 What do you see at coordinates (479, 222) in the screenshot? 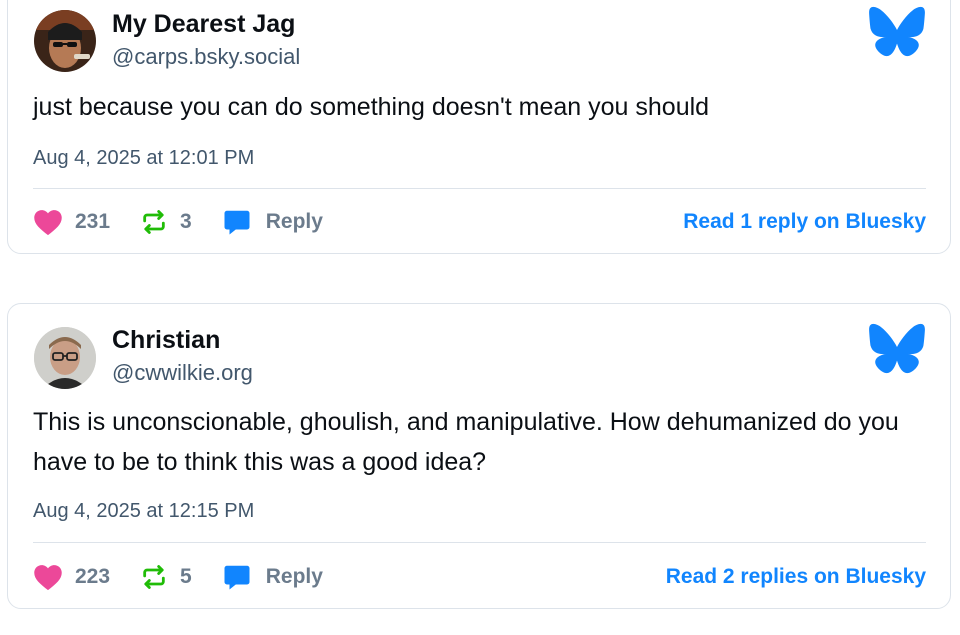
I see `post-actions: 231 3 Reply Read 1 reply on Bluesky` at bounding box center [479, 222].